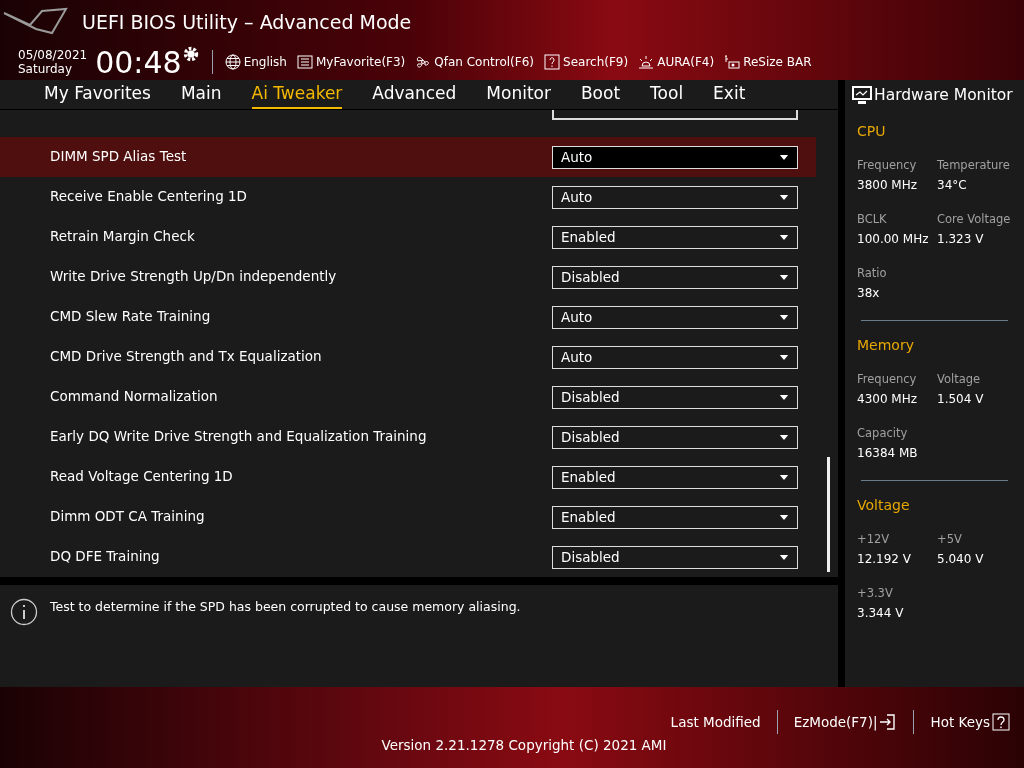 The image size is (1024, 768). What do you see at coordinates (119, 156) in the screenshot?
I see `setting-label: DIMM SPD Alias Test` at bounding box center [119, 156].